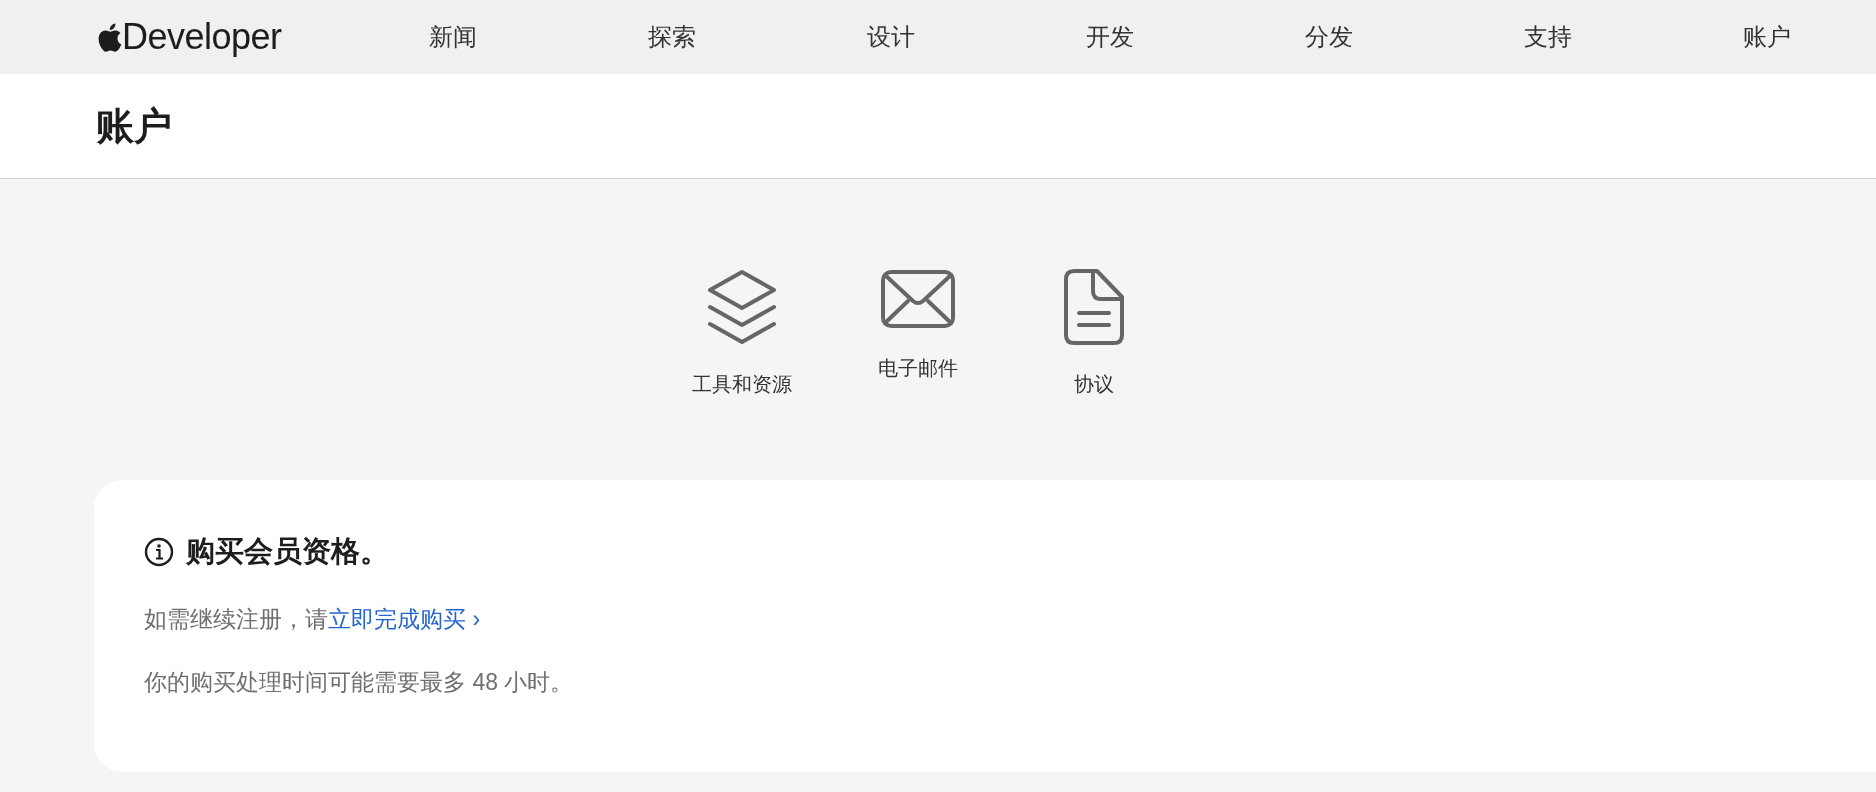 This screenshot has height=792, width=1876. Describe the element at coordinates (287, 551) in the screenshot. I see `notice-title: 购买会员资格。` at that location.